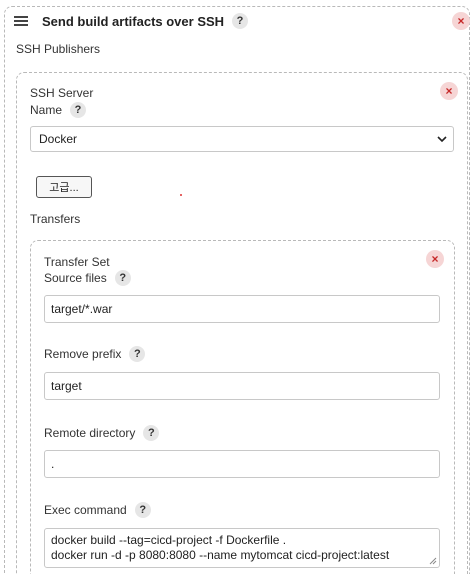 The image size is (474, 574). I want to click on remote-directory-label-row: Remote directory ?, so click(102, 433).